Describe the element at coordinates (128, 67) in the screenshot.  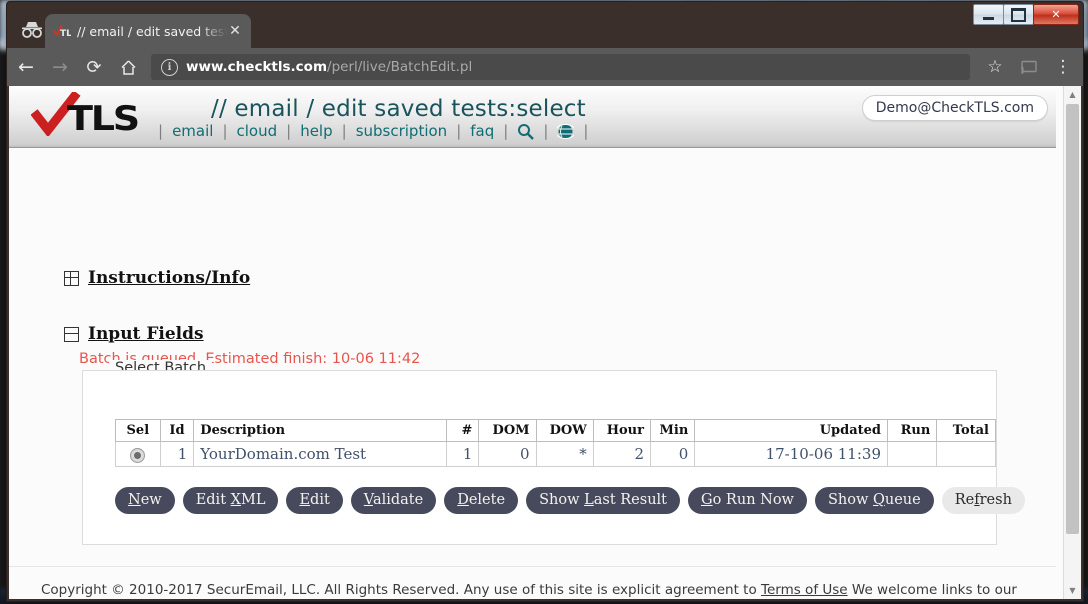
I see `home-icon` at that location.